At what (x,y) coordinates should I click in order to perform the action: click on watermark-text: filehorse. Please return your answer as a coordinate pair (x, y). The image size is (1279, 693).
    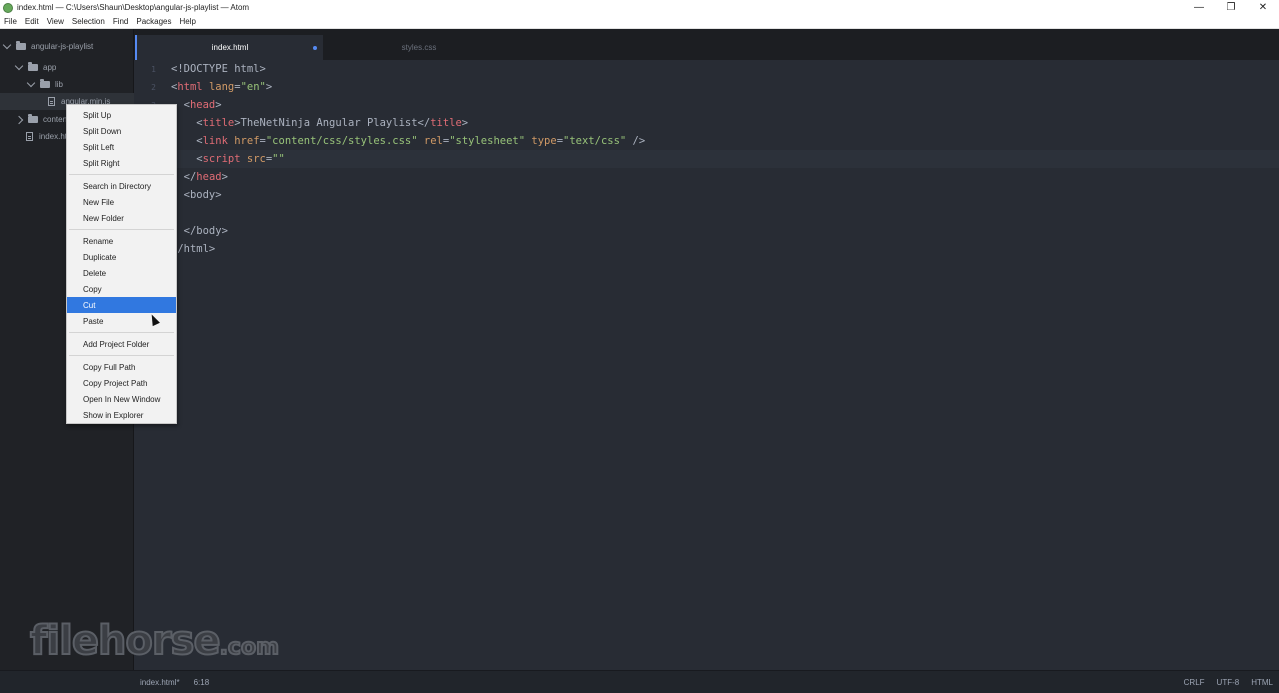
    Looking at the image, I should click on (125, 641).